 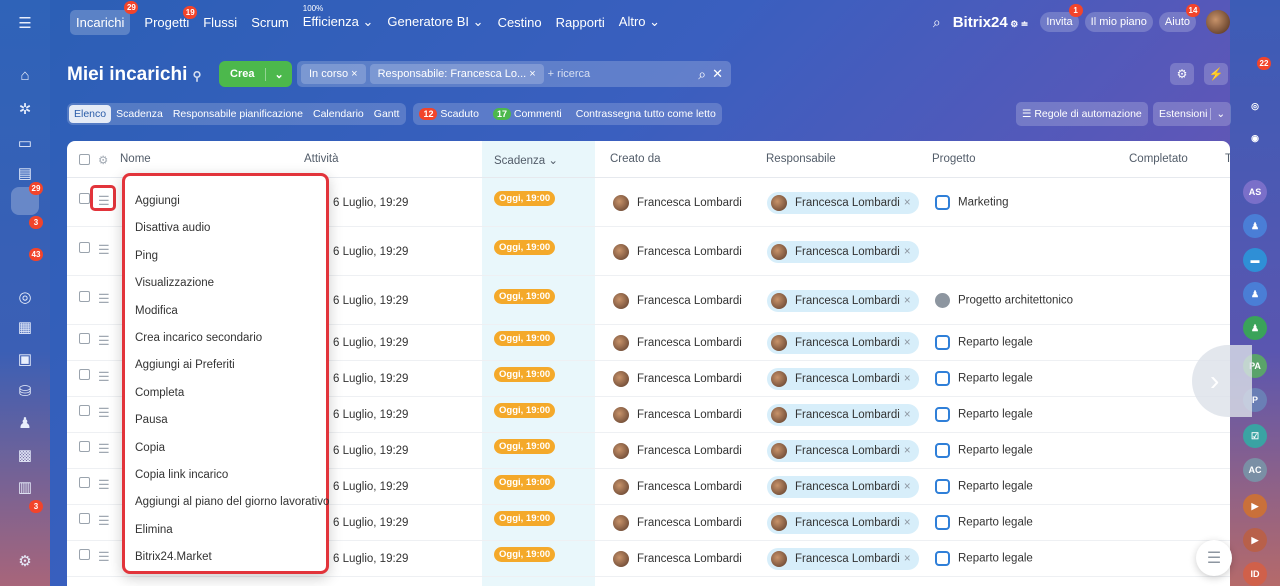 What do you see at coordinates (1255, 106) in the screenshot?
I see `copilot-icon: ◎` at bounding box center [1255, 106].